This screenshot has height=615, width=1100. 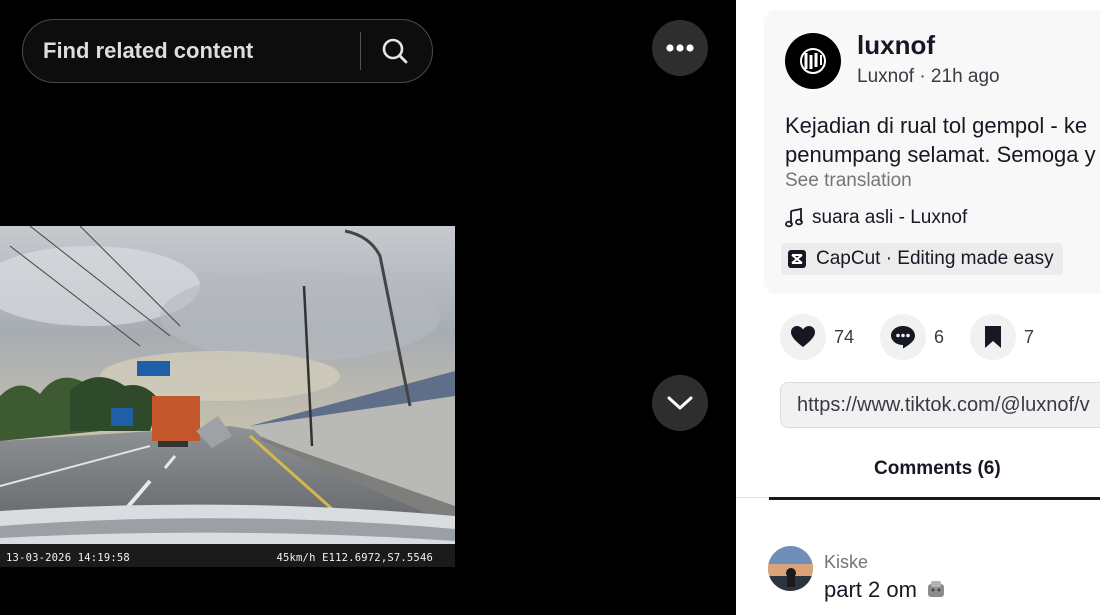 I want to click on see-translation-link: See translation, so click(x=848, y=181).